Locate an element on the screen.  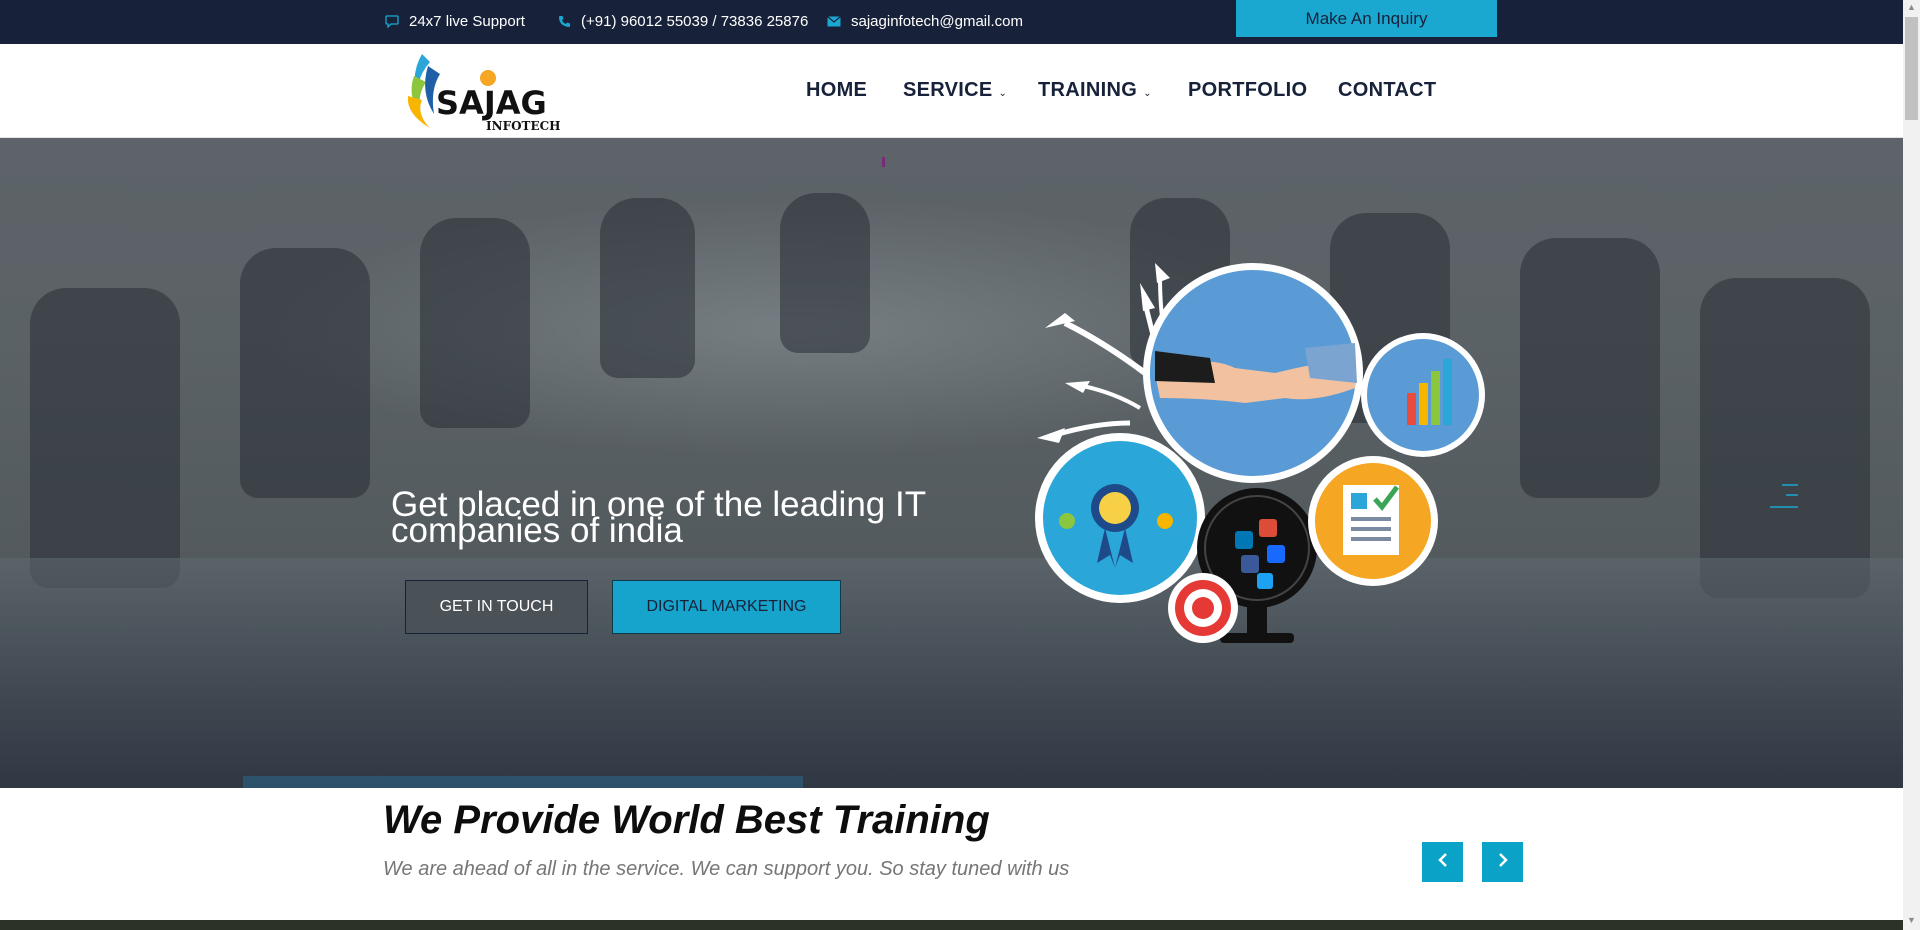
scroll-down-arrow-icon: ▼ is located at coordinates (1911, 920).